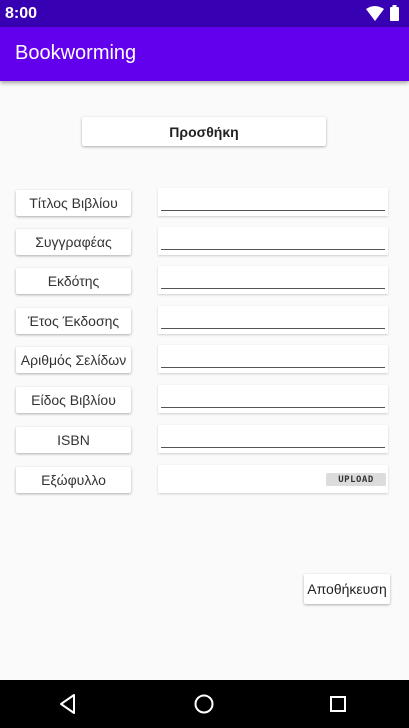 Image resolution: width=409 pixels, height=728 pixels. I want to click on year-input, so click(273, 318).